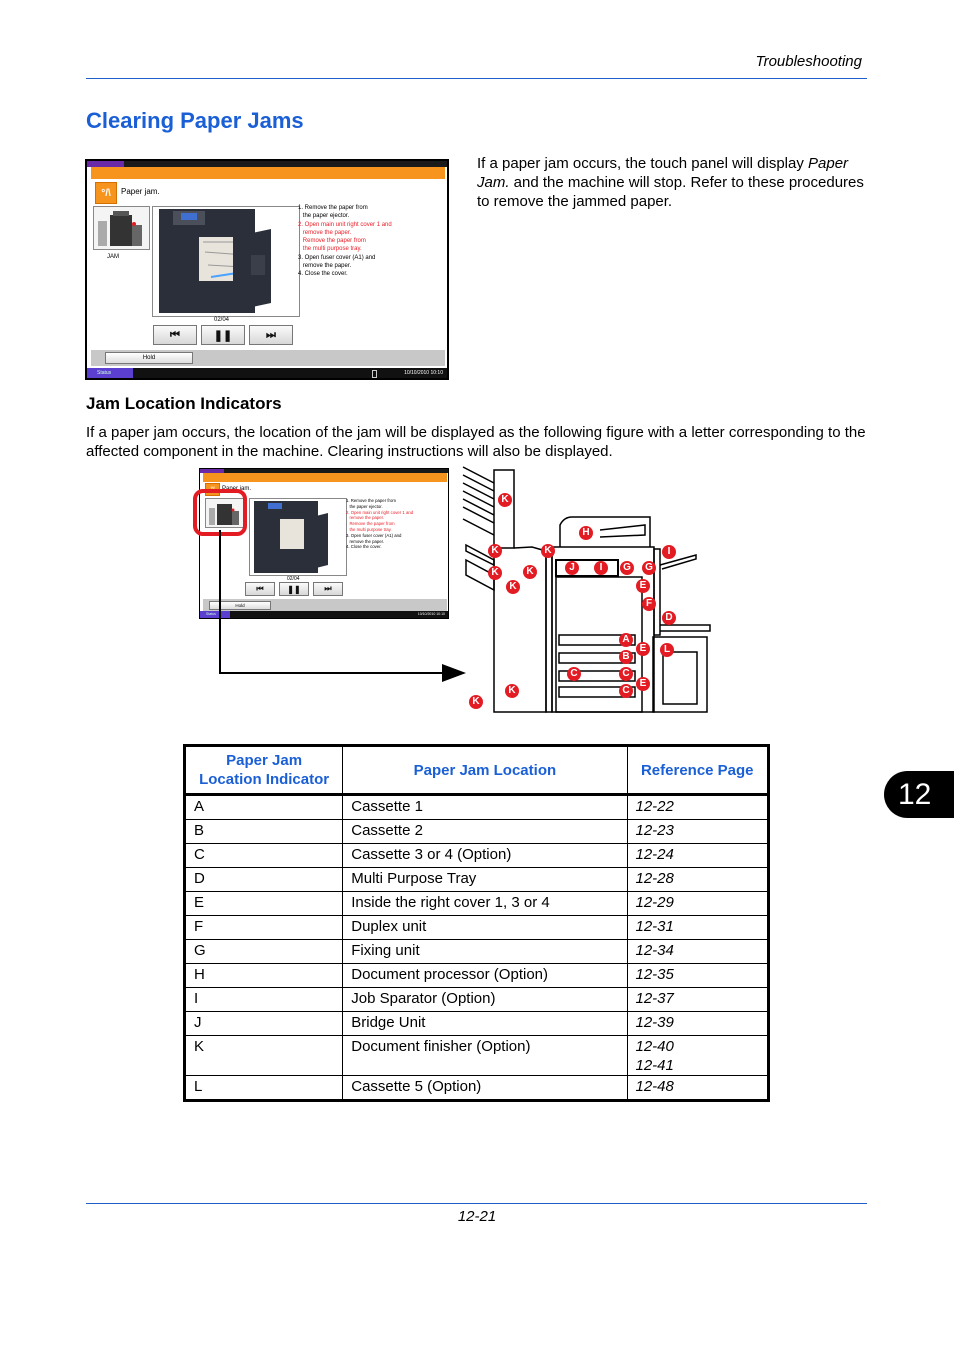 This screenshot has height=1350, width=954. I want to click on page-counter: 02/04, so click(222, 320).